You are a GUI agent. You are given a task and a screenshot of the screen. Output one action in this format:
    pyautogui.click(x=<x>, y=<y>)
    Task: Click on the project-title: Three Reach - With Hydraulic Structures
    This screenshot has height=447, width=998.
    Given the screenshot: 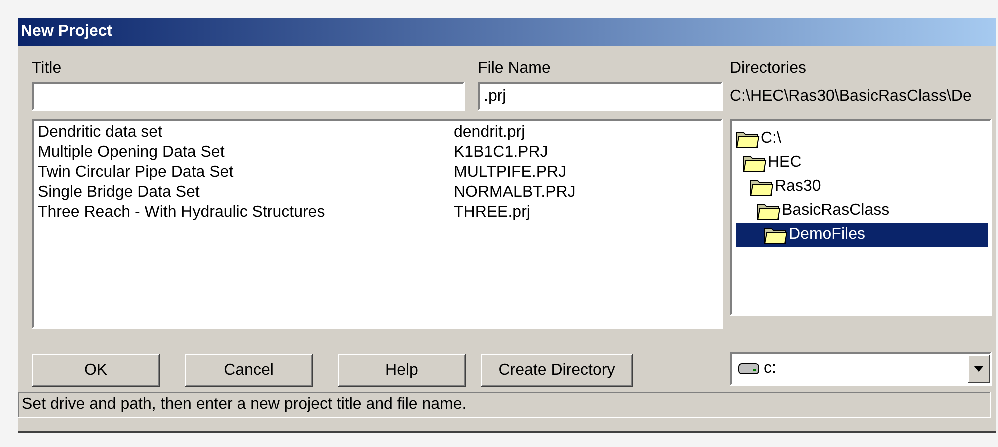 What is the action you would take?
    pyautogui.click(x=246, y=213)
    